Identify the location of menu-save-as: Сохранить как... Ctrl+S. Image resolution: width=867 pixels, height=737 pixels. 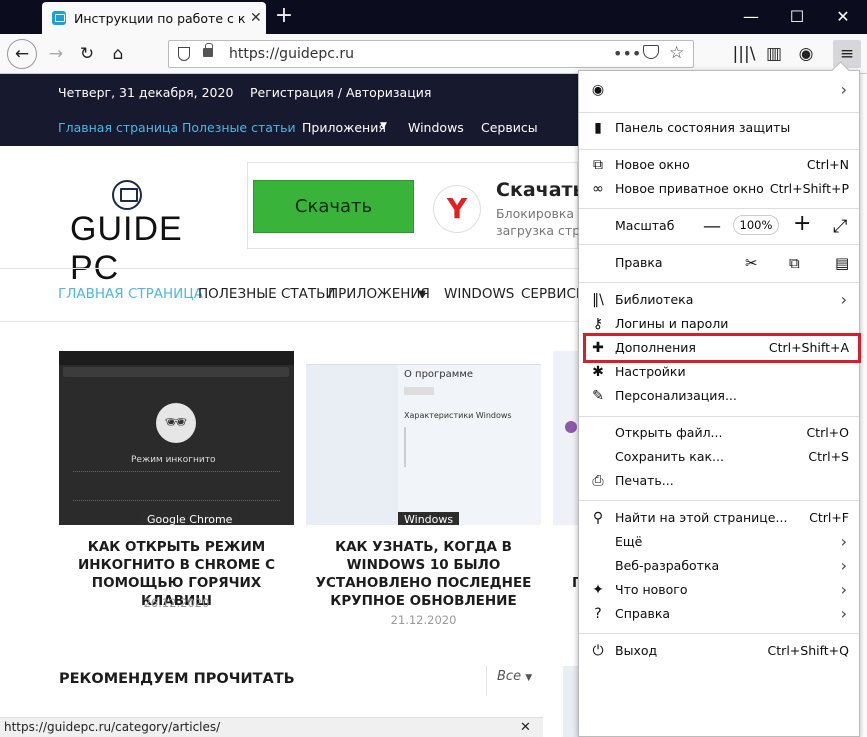
(719, 457).